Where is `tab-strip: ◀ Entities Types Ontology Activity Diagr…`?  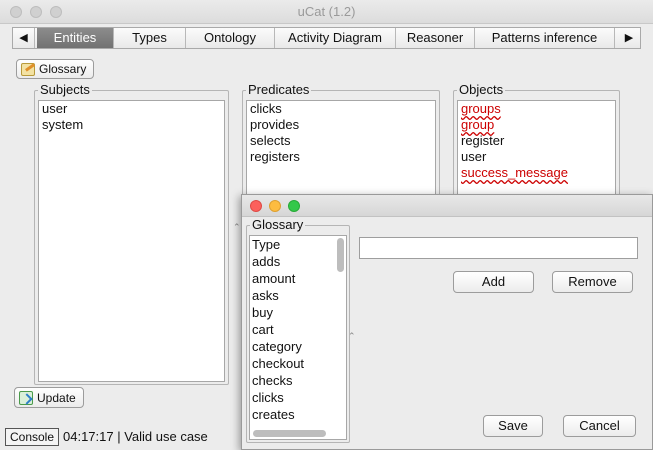 tab-strip: ◀ Entities Types Ontology Activity Diagr… is located at coordinates (326, 38).